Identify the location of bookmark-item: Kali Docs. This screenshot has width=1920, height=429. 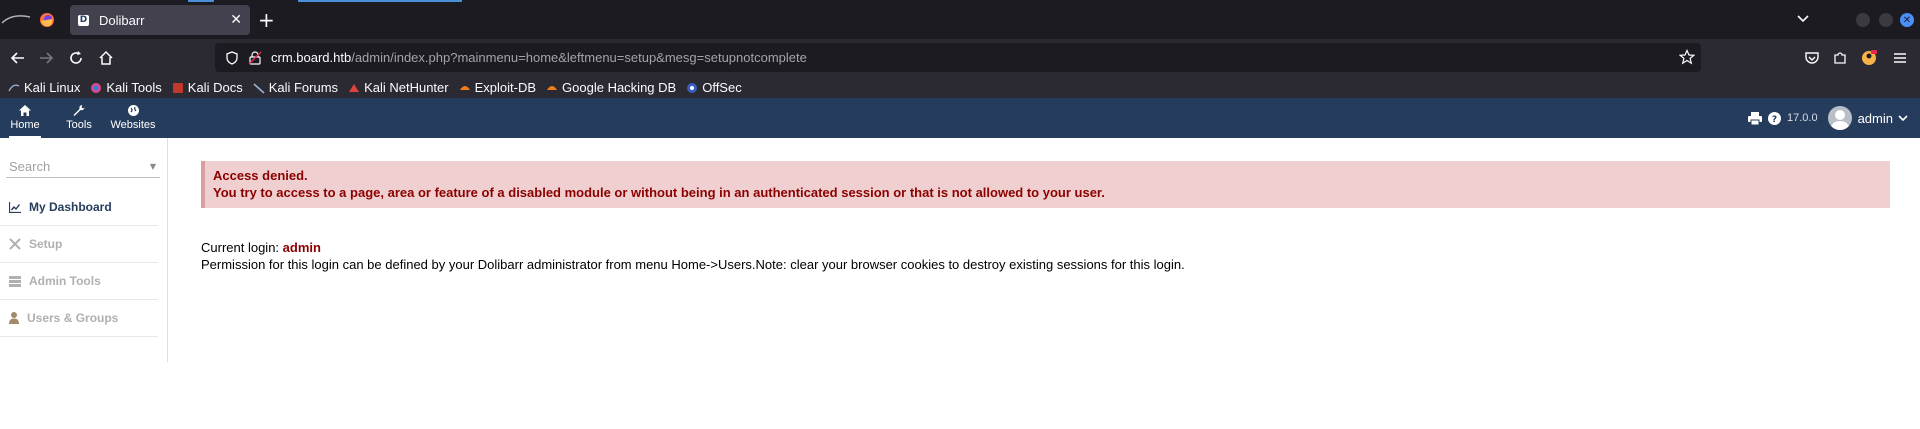
(207, 87).